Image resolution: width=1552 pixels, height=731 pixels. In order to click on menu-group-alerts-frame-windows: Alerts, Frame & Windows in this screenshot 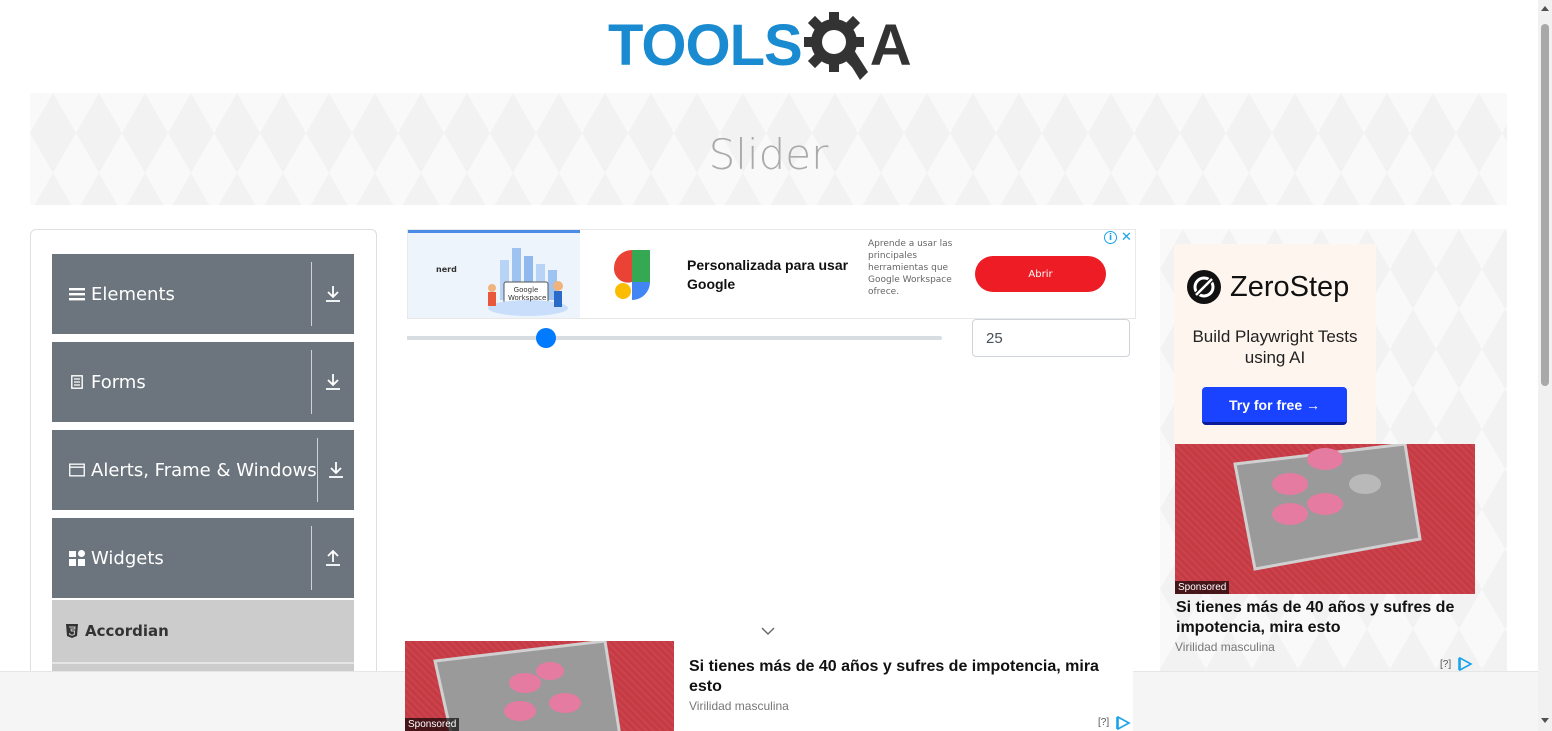, I will do `click(203, 470)`.